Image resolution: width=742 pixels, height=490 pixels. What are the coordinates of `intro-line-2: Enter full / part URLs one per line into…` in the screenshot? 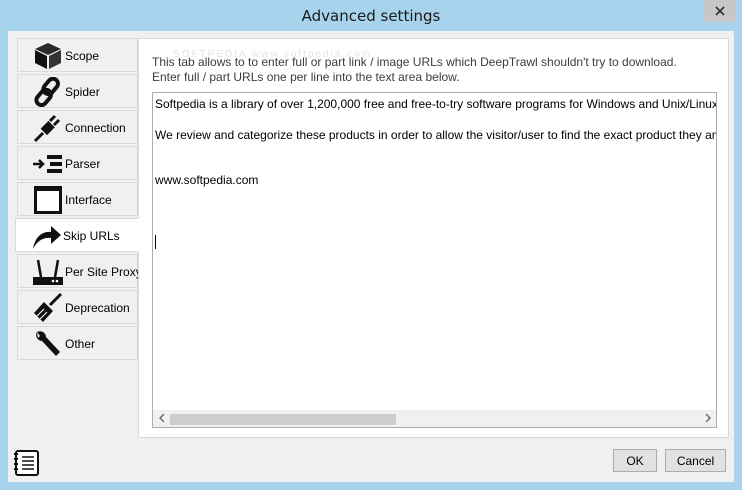 It's located at (306, 77).